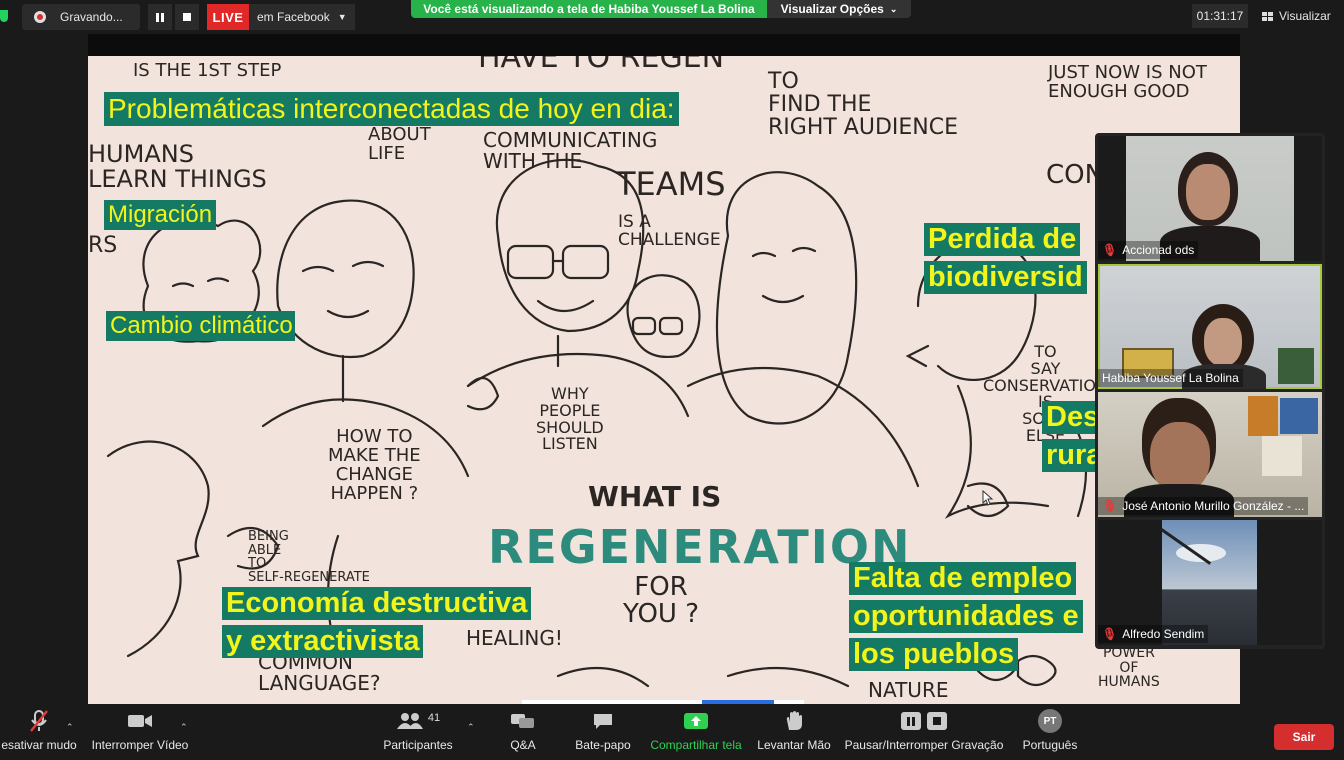  Describe the element at coordinates (1002, 240) in the screenshot. I see `caption-perdida-1: Perdida de` at that location.